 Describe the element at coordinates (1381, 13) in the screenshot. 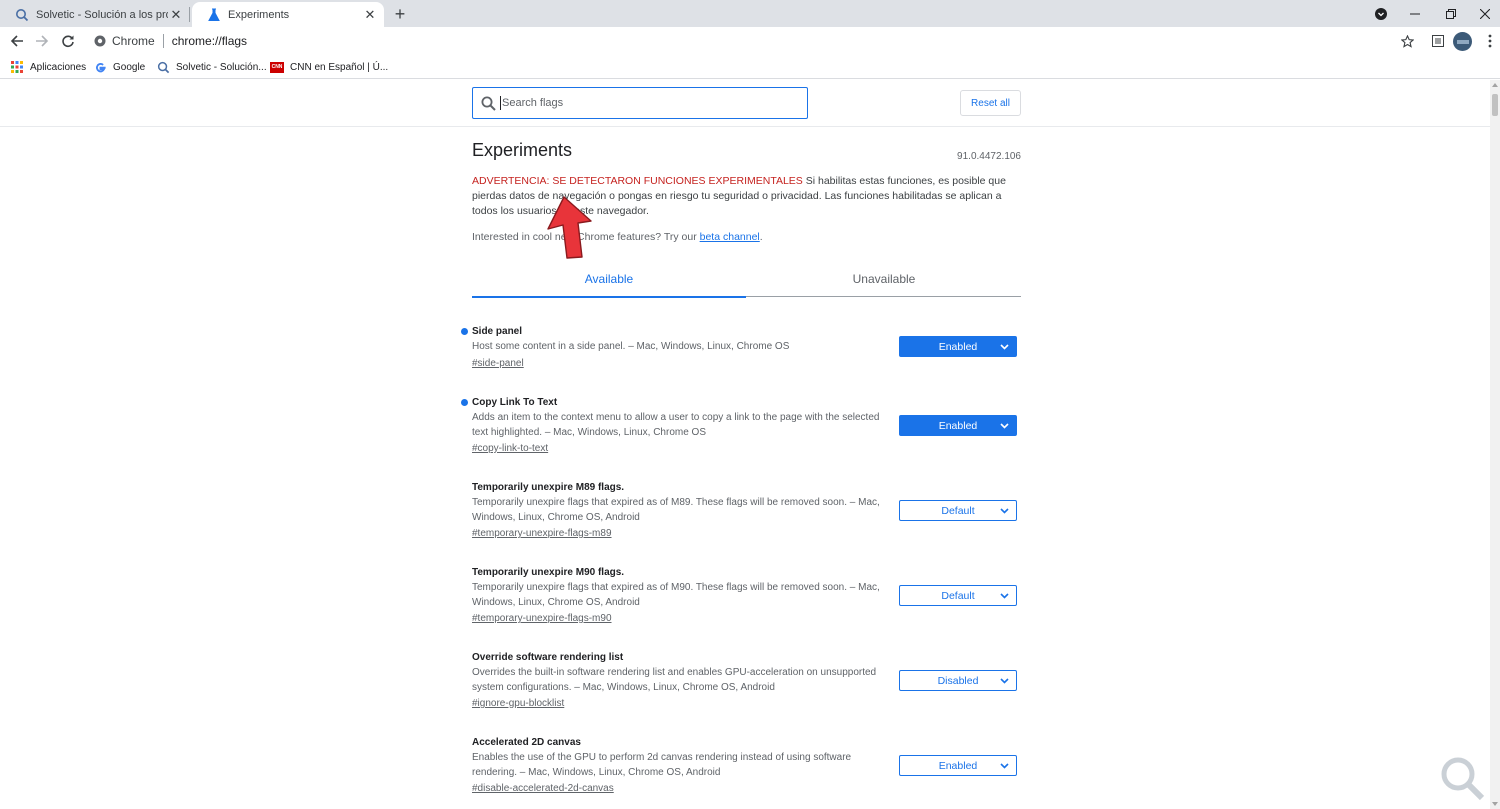

I see `tab-search-icon` at that location.